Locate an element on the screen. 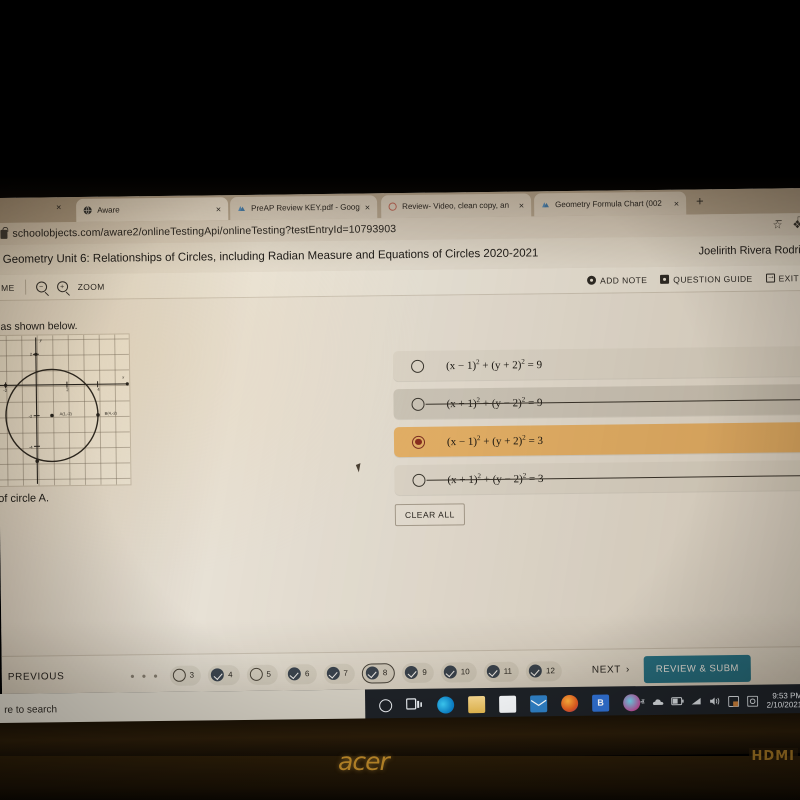 The height and width of the screenshot is (800, 800). mail-icon is located at coordinates (538, 703).